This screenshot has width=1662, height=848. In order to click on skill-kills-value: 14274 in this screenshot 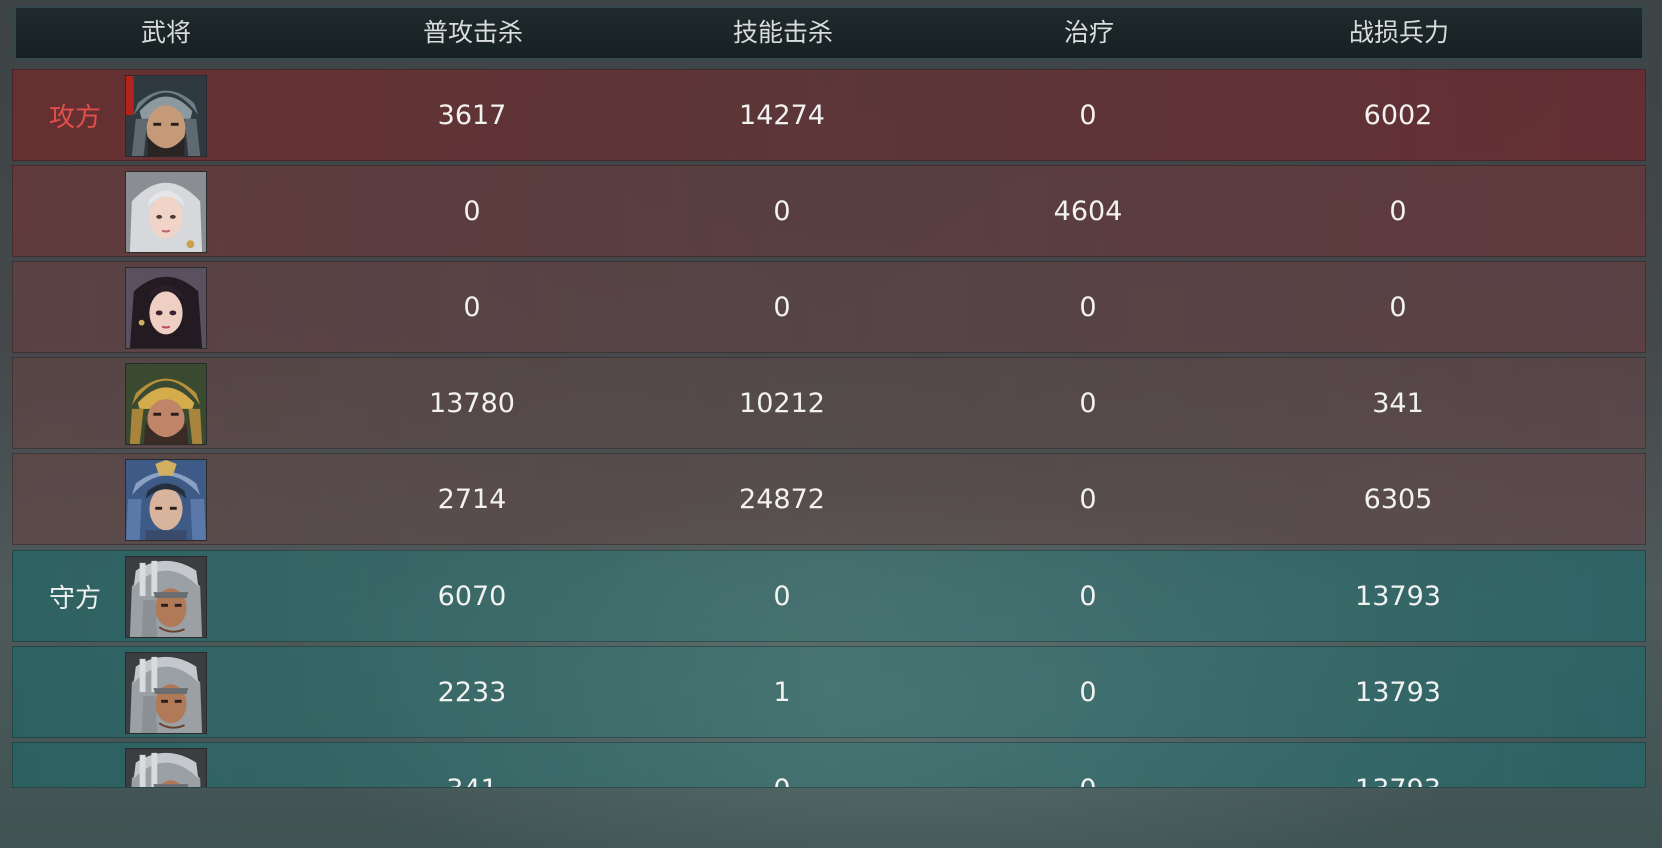, I will do `click(782, 115)`.